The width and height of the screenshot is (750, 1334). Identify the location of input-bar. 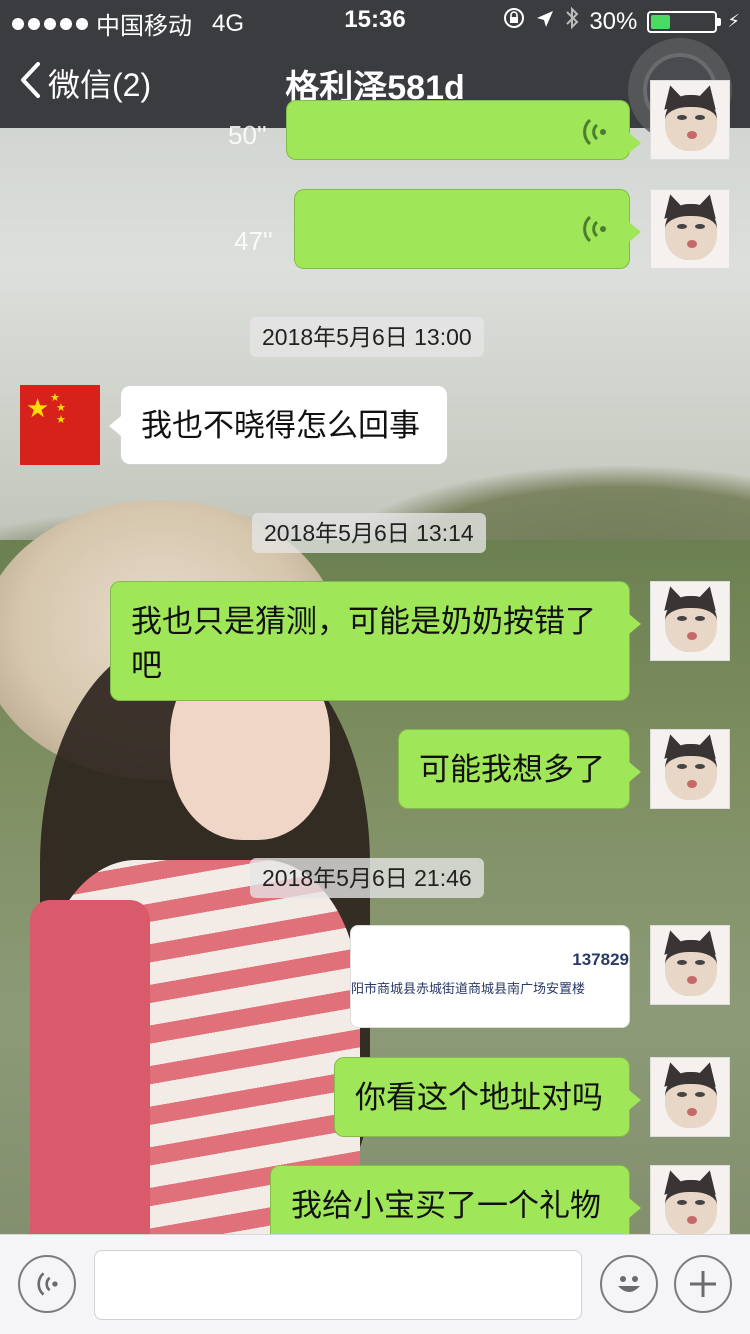
(375, 1284).